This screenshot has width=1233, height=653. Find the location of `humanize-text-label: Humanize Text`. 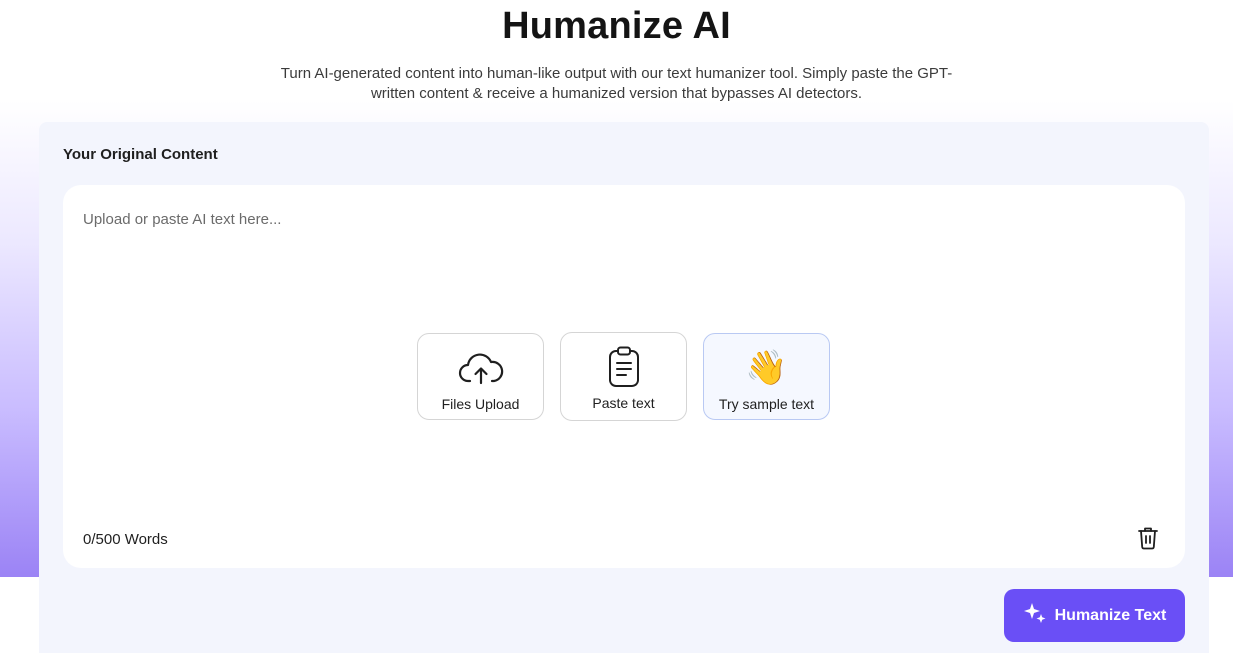

humanize-text-label: Humanize Text is located at coordinates (1110, 615).